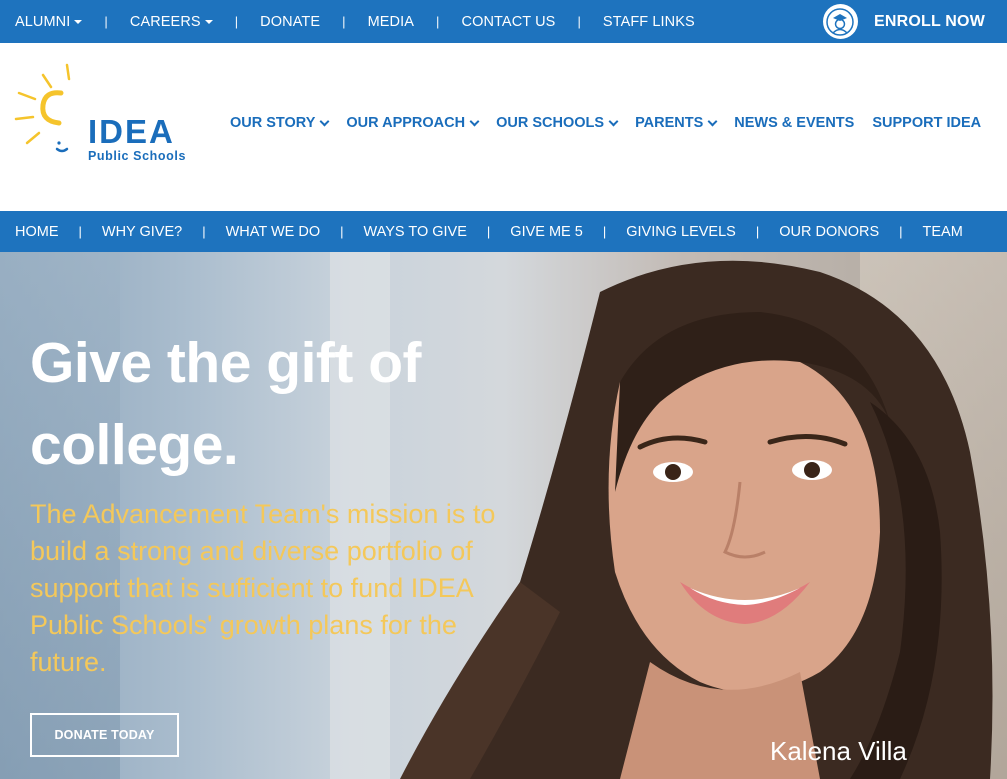  I want to click on subnav-ways-to-give: WAYS TO GIVE, so click(415, 232).